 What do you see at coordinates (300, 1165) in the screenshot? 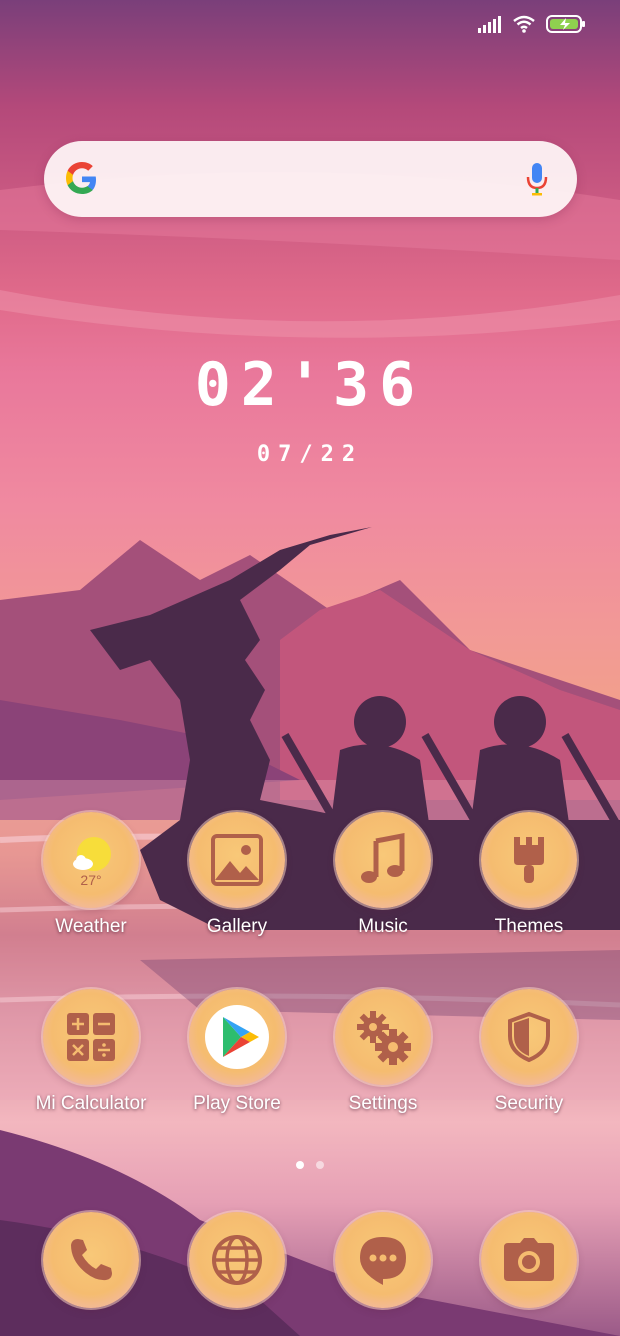
I see `page-dot-active` at bounding box center [300, 1165].